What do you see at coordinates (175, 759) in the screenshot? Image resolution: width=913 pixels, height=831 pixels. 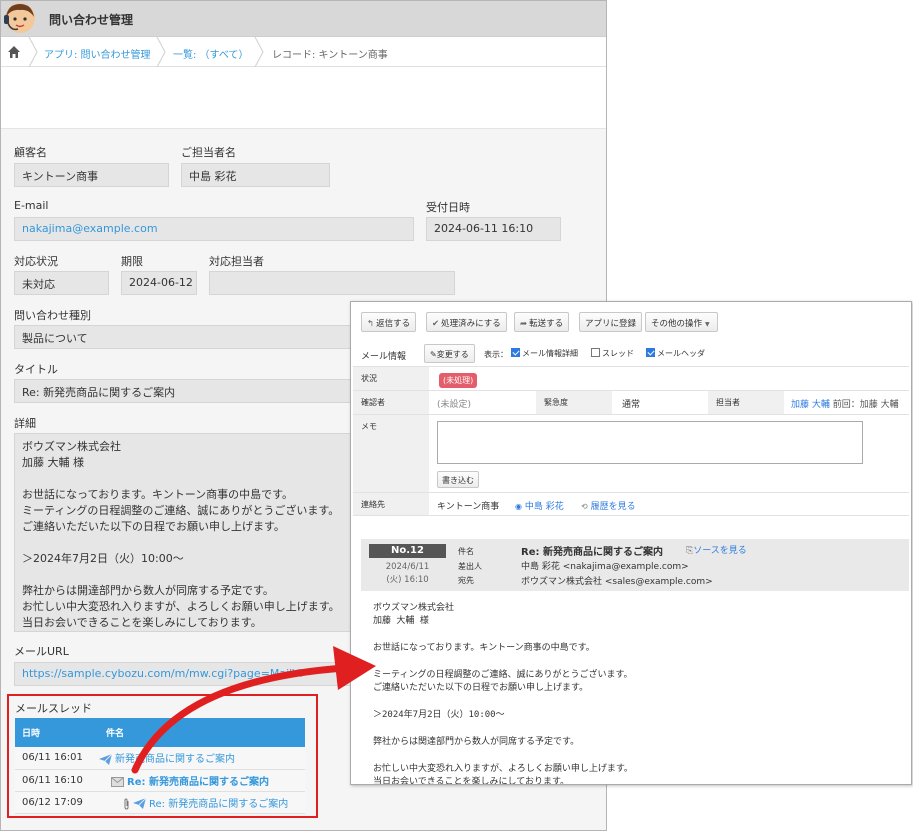 I see `thread-subject: 新発売商品に関するご案内` at bounding box center [175, 759].